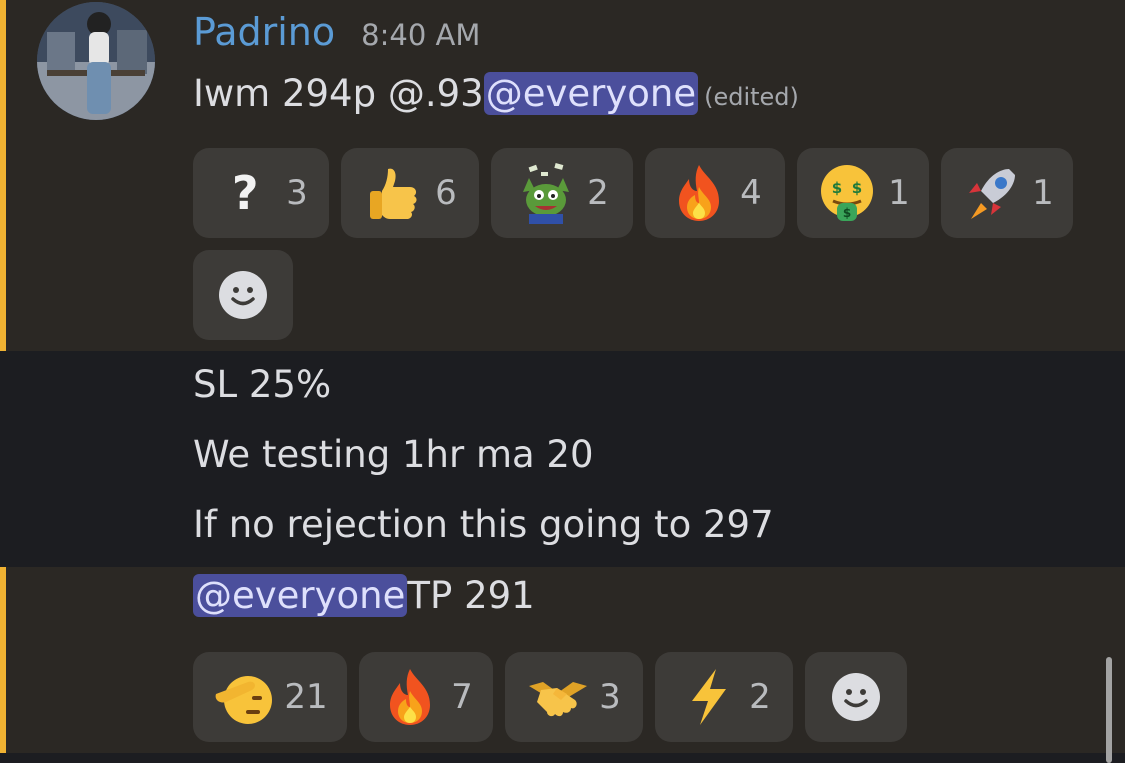 The image size is (1125, 763). Describe the element at coordinates (394, 193) in the screenshot. I see `thumbs-up-icon` at that location.